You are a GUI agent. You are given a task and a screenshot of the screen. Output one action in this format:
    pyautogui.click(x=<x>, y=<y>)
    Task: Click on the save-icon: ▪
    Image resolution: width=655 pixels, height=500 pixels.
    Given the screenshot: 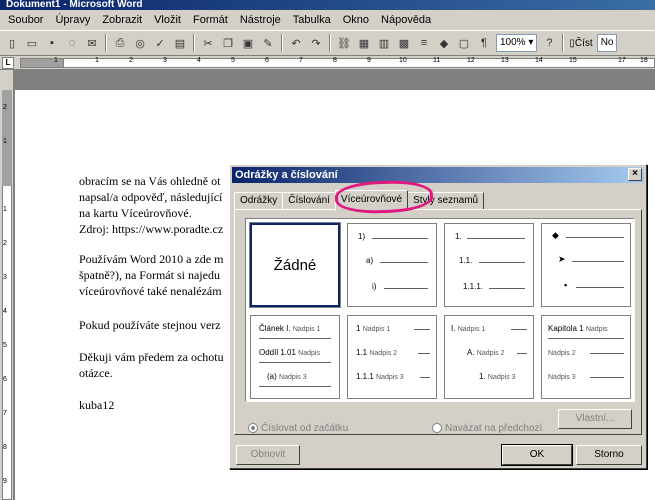 What is the action you would take?
    pyautogui.click(x=52, y=43)
    